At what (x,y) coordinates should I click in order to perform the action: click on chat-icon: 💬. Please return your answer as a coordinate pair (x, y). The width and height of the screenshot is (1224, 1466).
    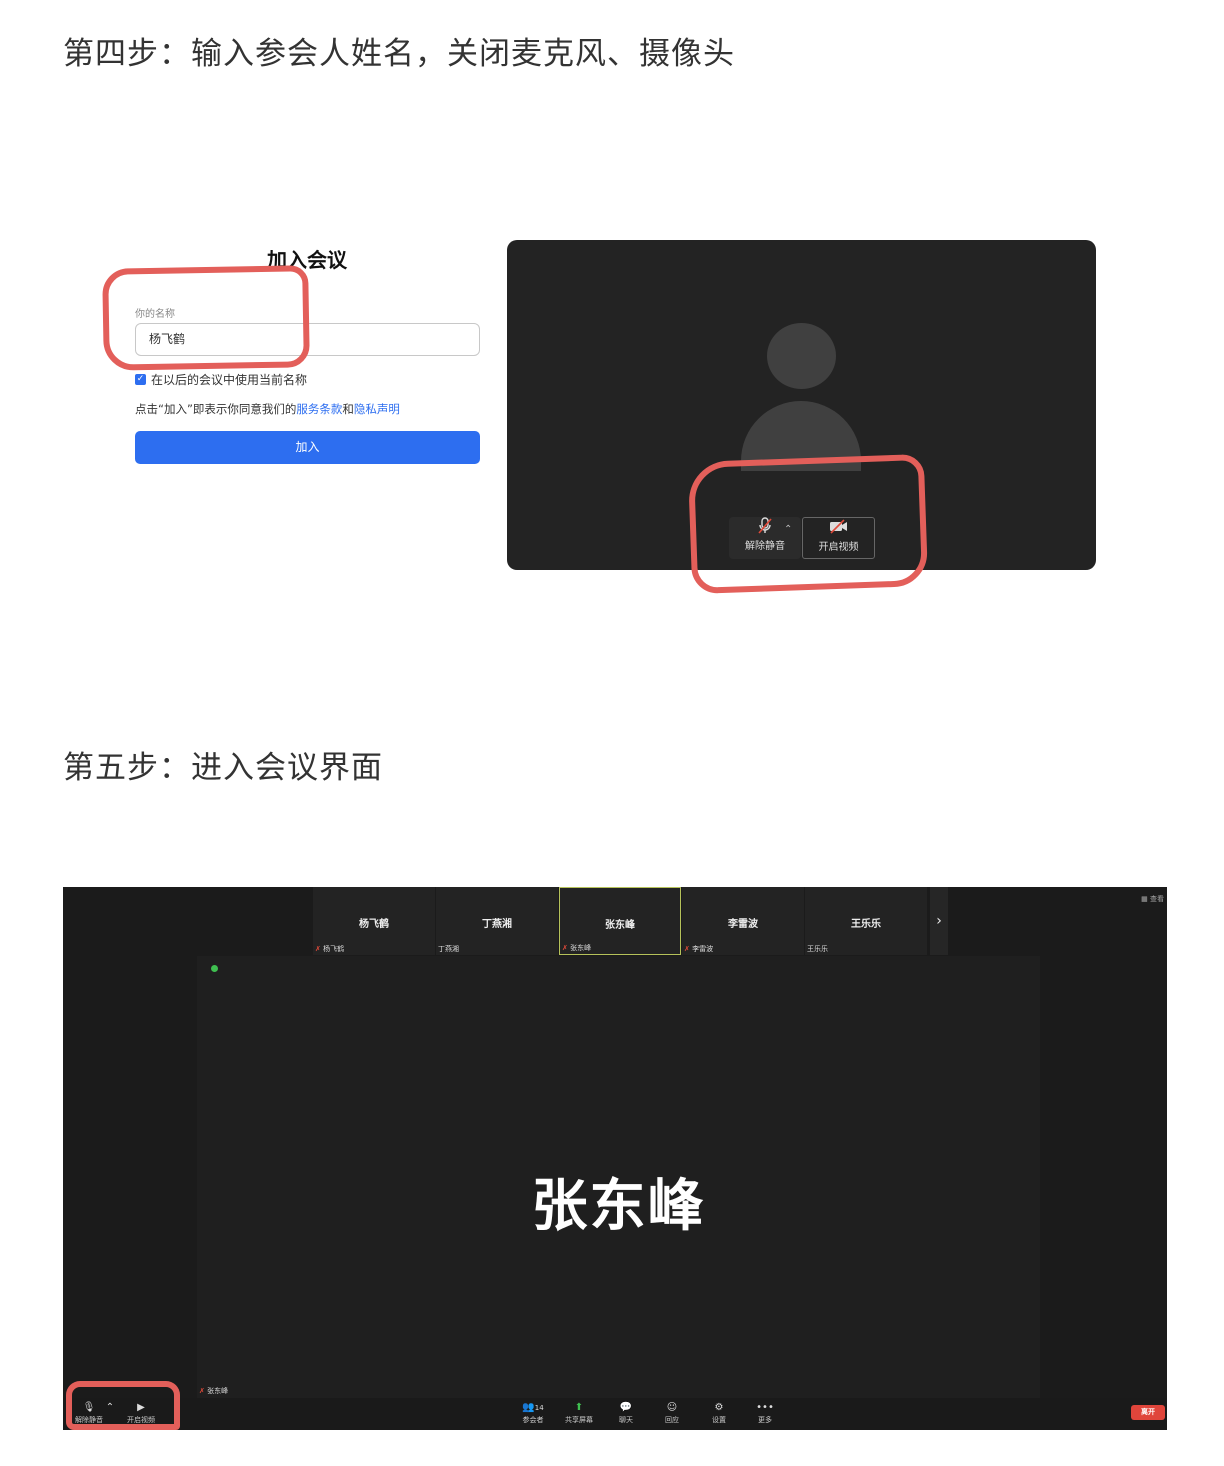
    Looking at the image, I should click on (626, 1407).